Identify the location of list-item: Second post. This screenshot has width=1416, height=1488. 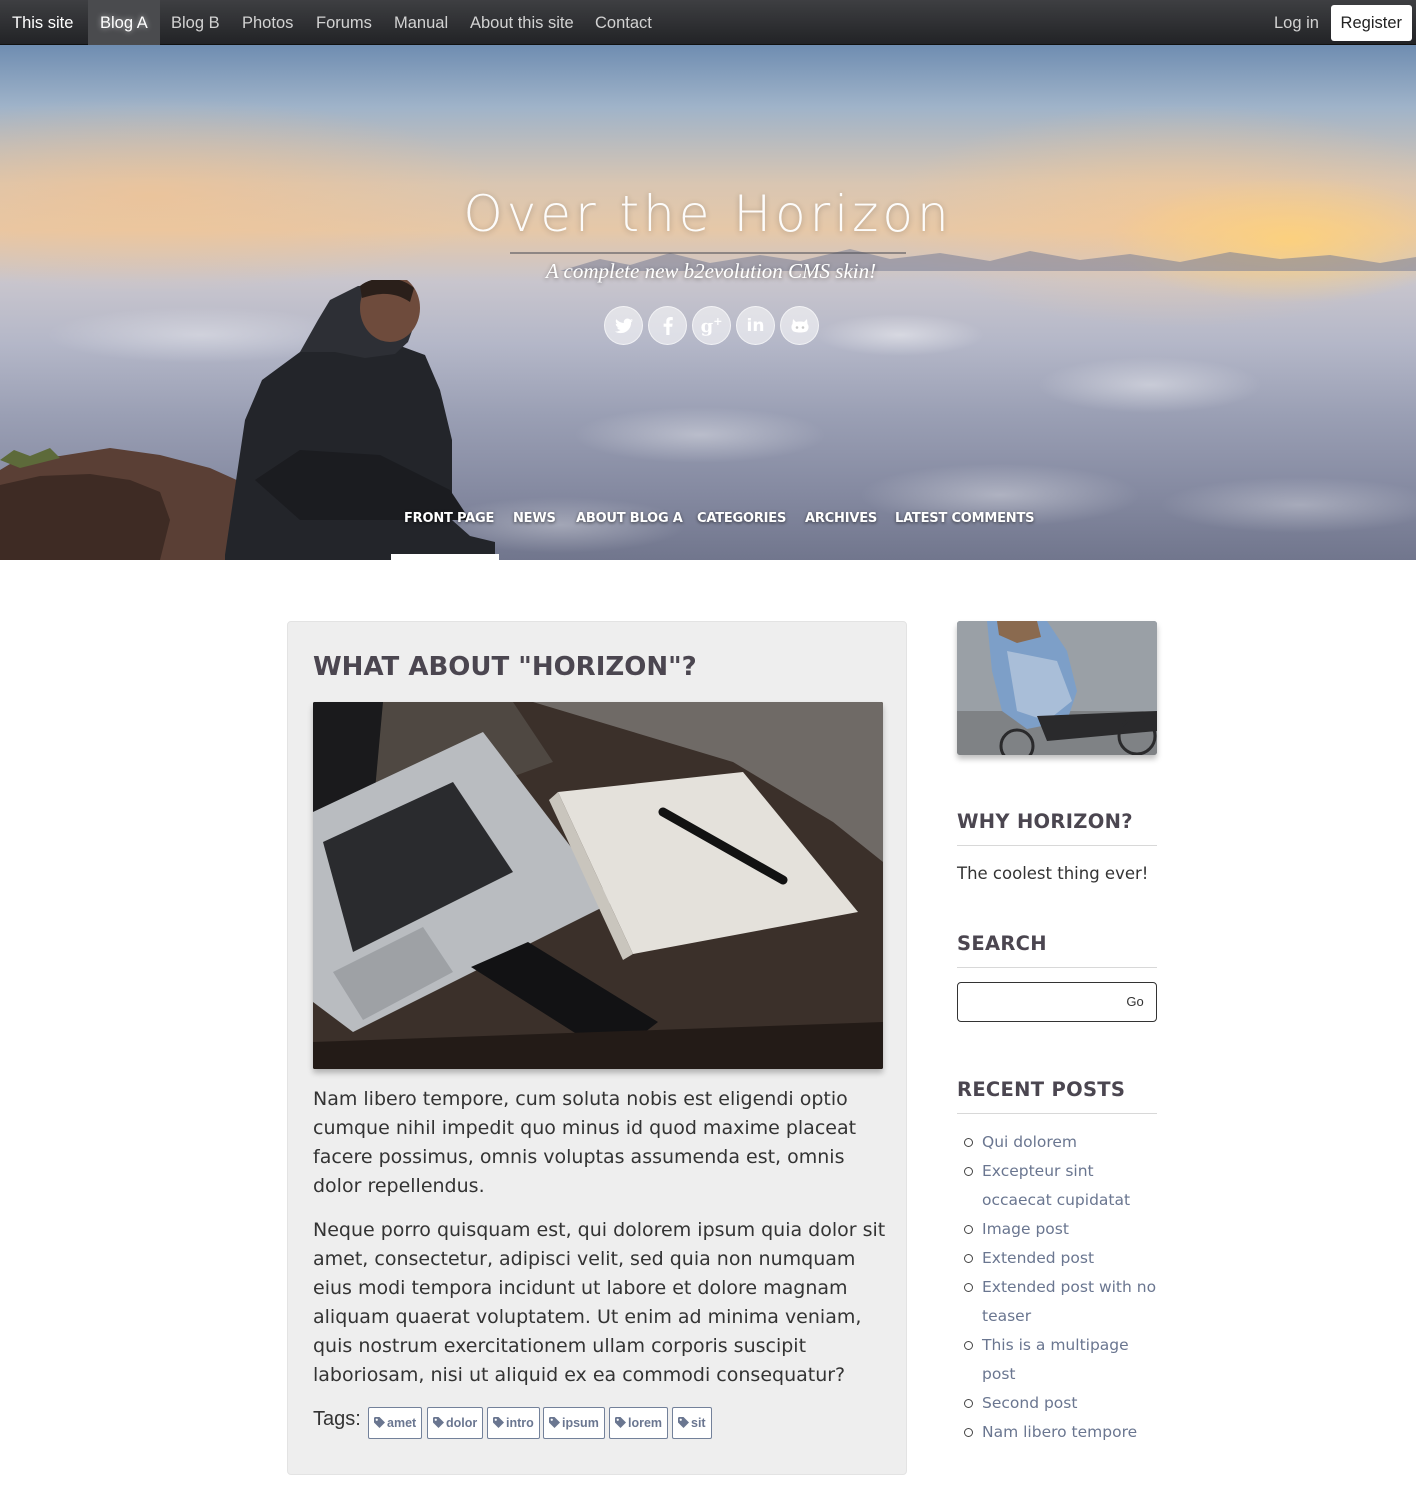
(1057, 1403).